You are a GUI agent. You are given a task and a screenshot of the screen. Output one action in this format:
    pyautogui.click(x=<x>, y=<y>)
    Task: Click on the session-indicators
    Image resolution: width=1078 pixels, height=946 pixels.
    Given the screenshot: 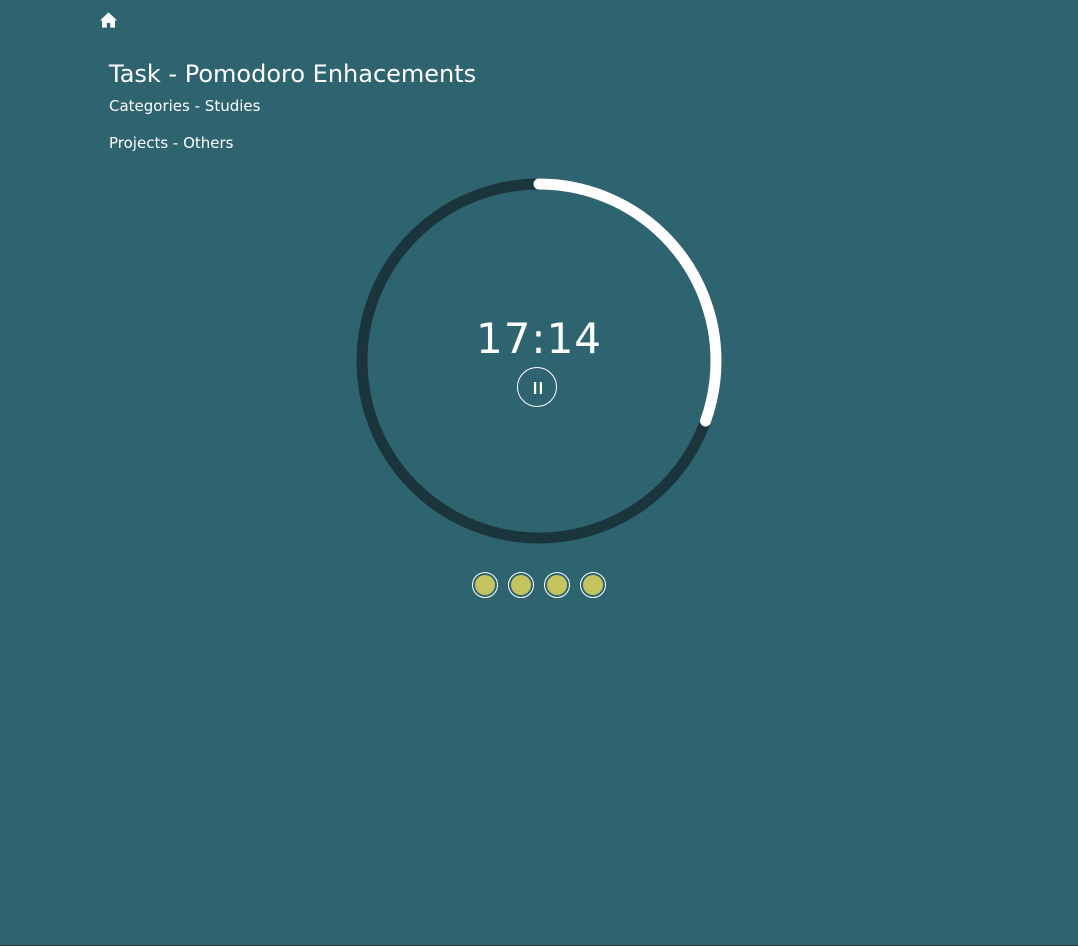 What is the action you would take?
    pyautogui.click(x=539, y=585)
    